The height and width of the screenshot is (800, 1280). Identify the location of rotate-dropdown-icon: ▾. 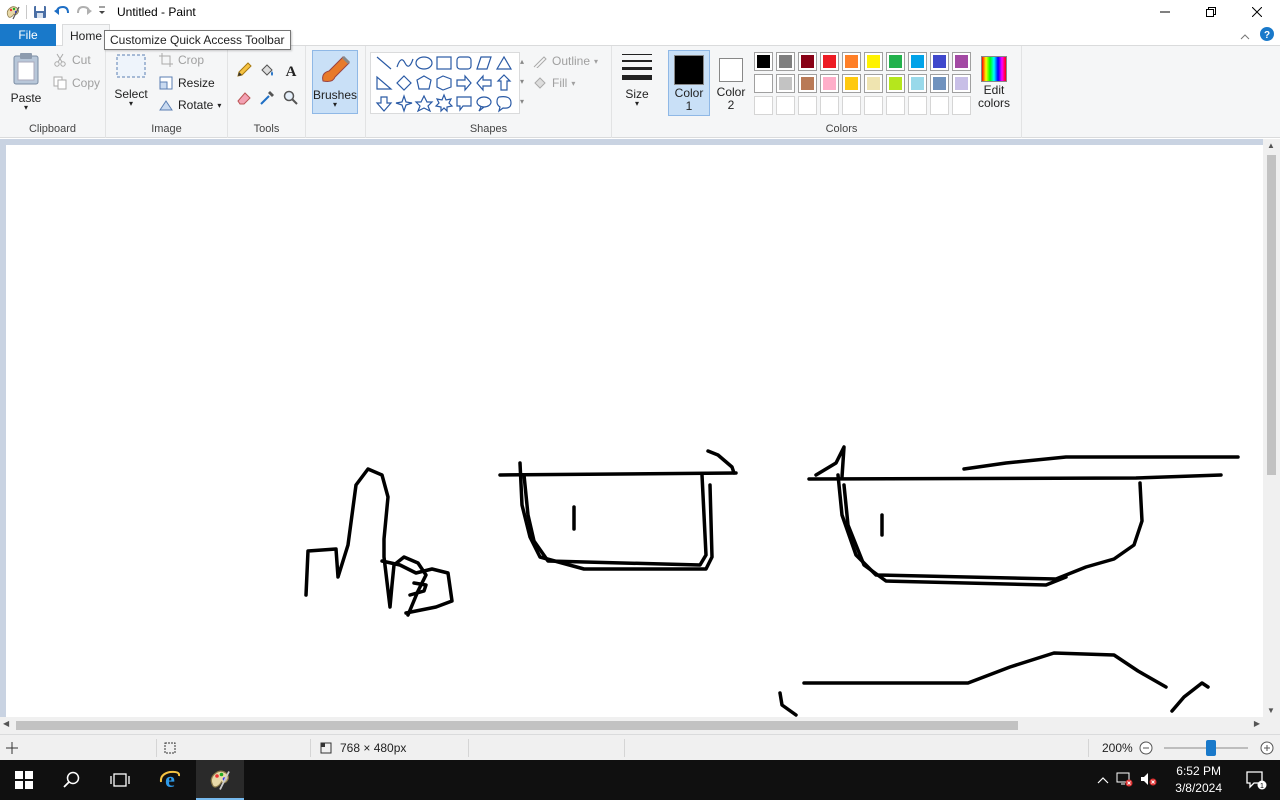
(219, 105).